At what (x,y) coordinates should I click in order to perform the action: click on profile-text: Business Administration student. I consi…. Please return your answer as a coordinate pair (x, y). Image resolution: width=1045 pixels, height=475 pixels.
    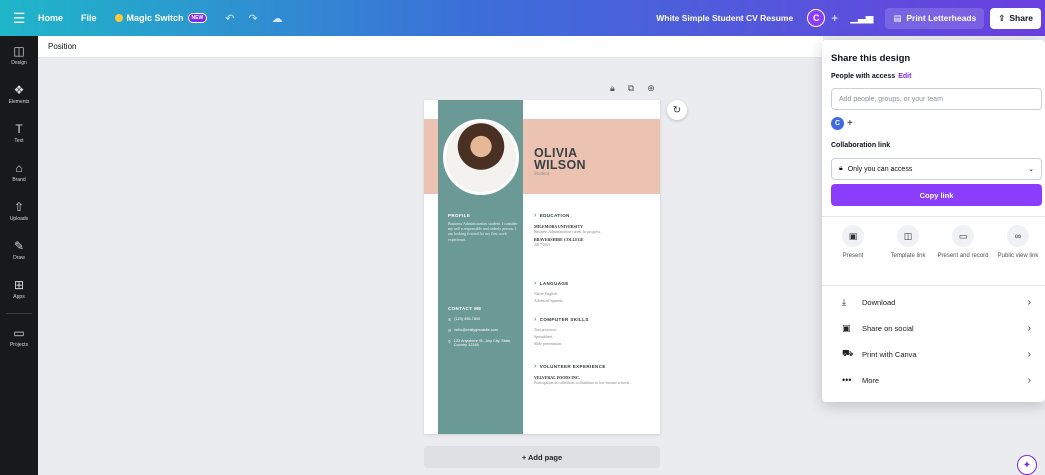
    Looking at the image, I should click on (483, 231).